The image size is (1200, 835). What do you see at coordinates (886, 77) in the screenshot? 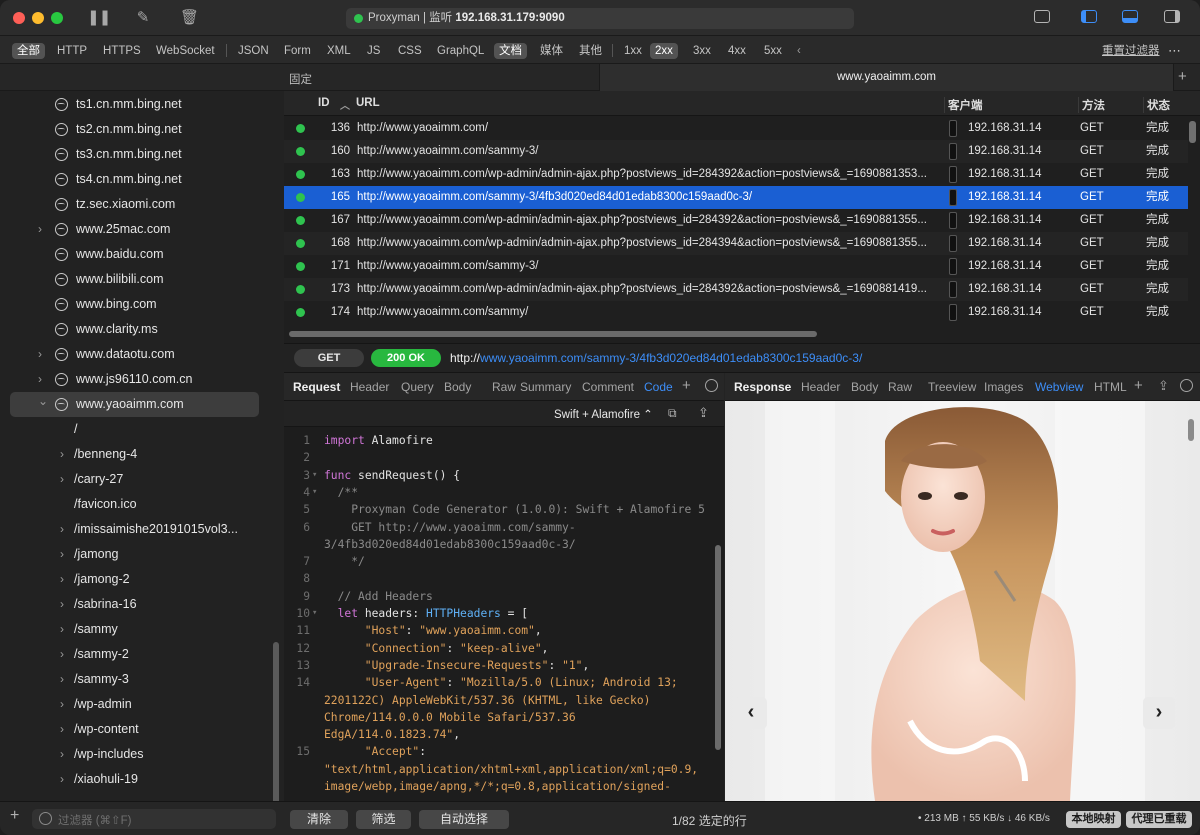
I see `tab-active: www.yaoaimm.com` at bounding box center [886, 77].